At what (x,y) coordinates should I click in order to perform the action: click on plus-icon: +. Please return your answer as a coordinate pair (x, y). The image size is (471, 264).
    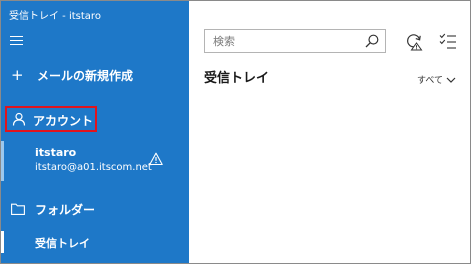
    Looking at the image, I should click on (17, 75).